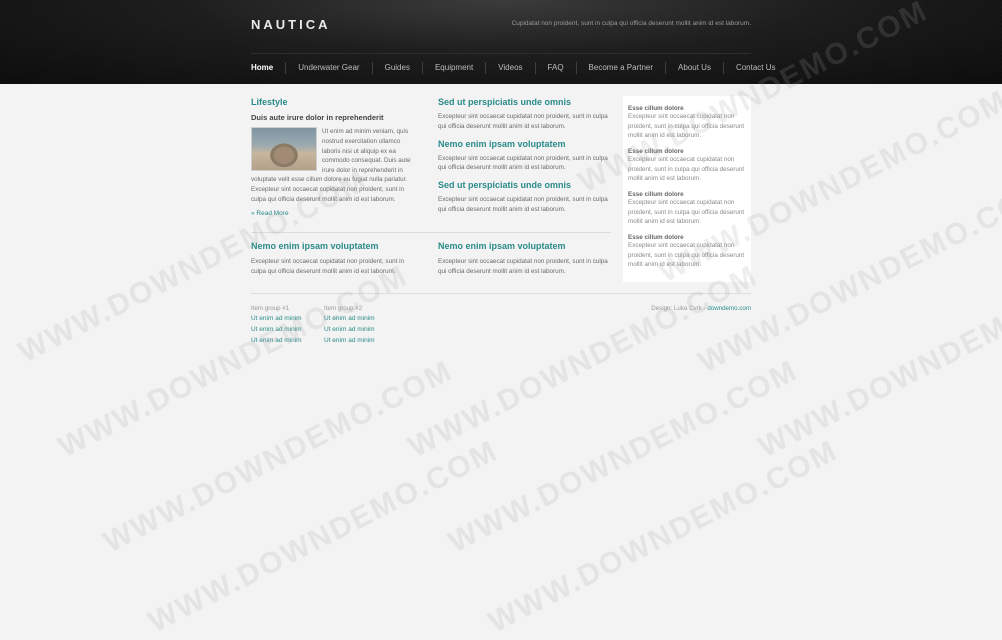 Image resolution: width=1002 pixels, height=640 pixels. I want to click on nav-item-become-partner: Become a Partner, so click(620, 68).